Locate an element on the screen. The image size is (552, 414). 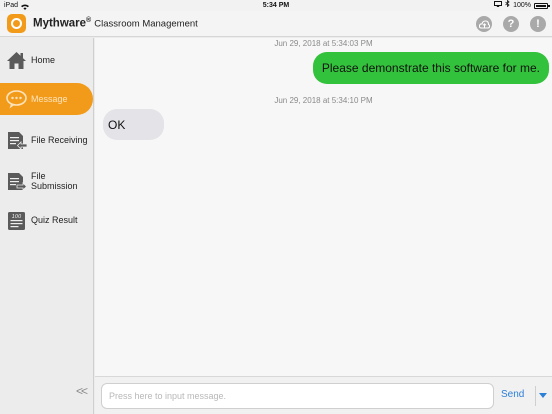
file-submission-icon is located at coordinates (17, 181).